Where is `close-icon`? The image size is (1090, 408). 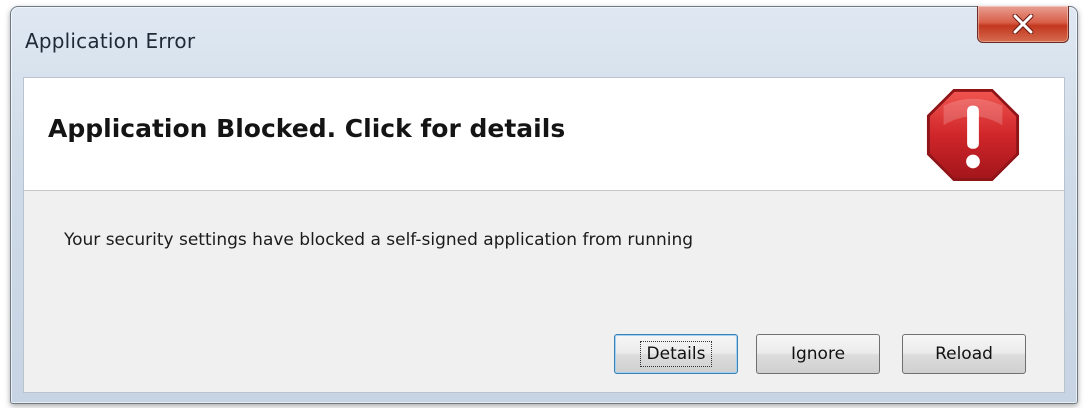 close-icon is located at coordinates (1023, 24).